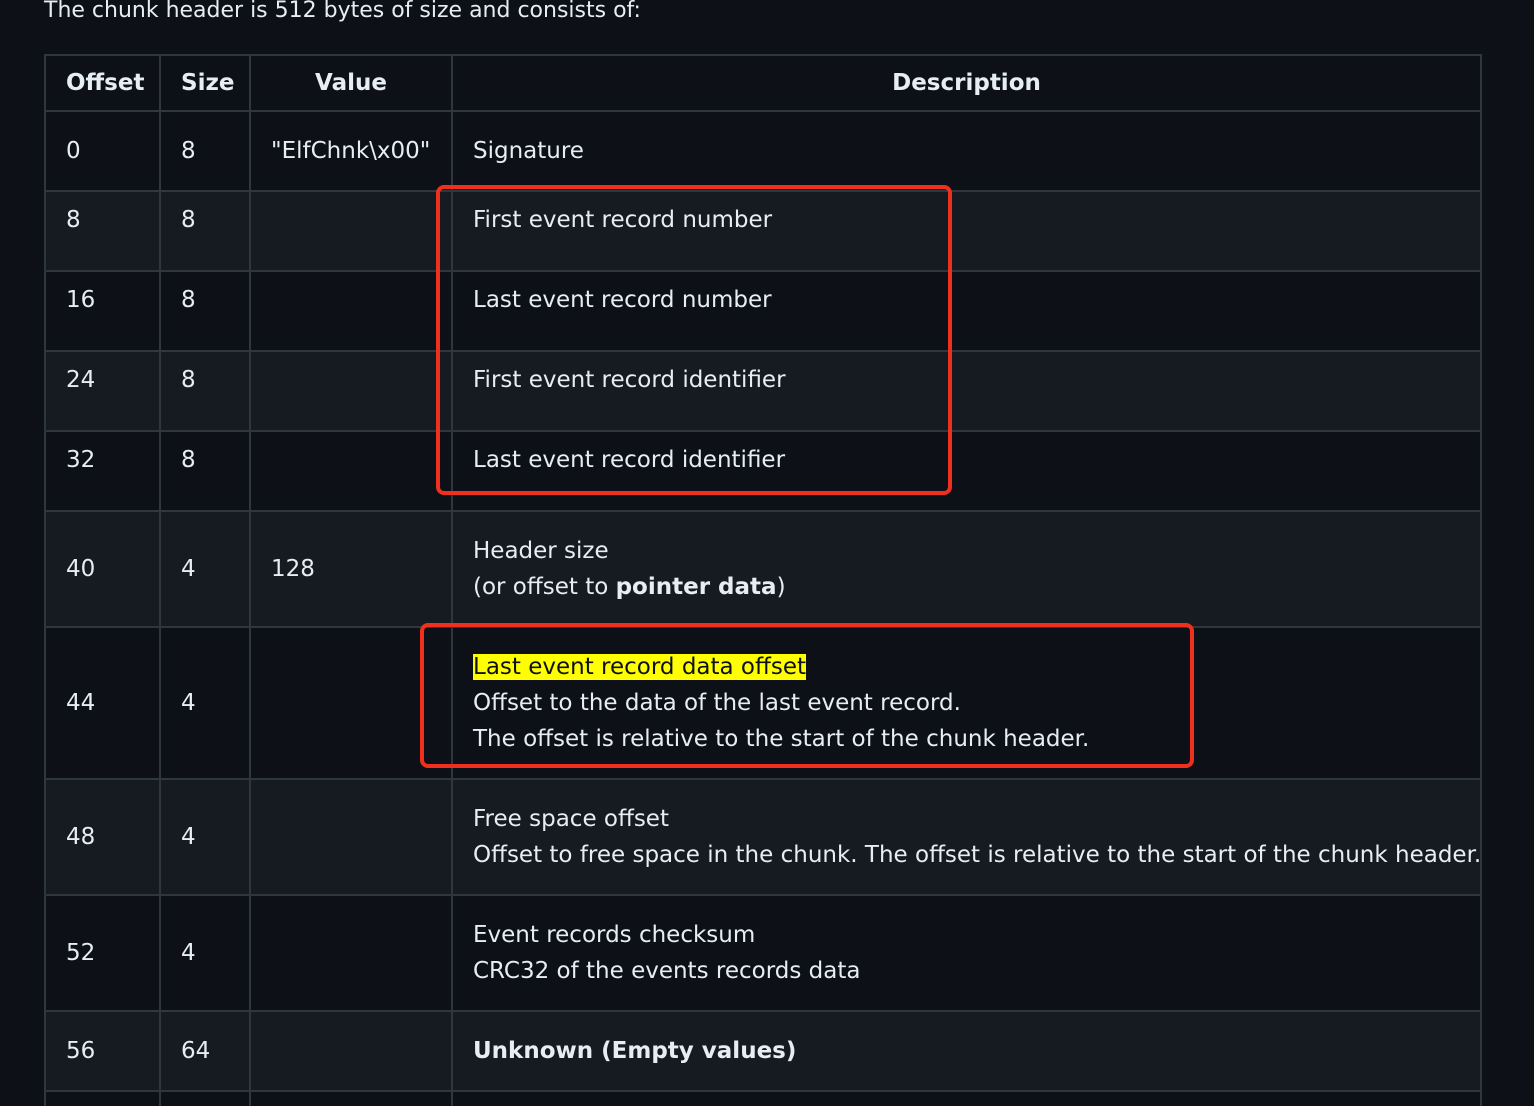  What do you see at coordinates (696, 587) in the screenshot?
I see `pointer-data-term: pointer data` at bounding box center [696, 587].